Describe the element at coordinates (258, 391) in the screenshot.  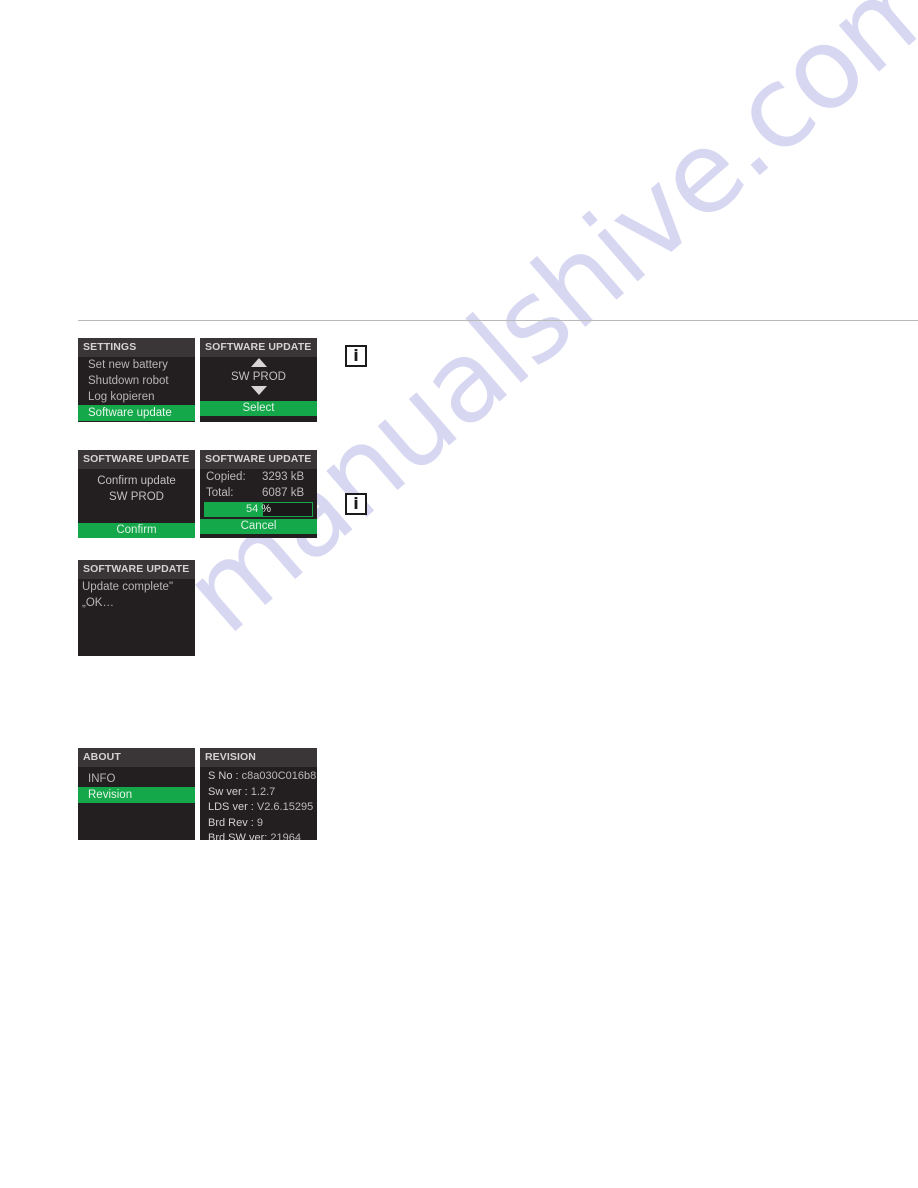
I see `caret-down-icon` at that location.